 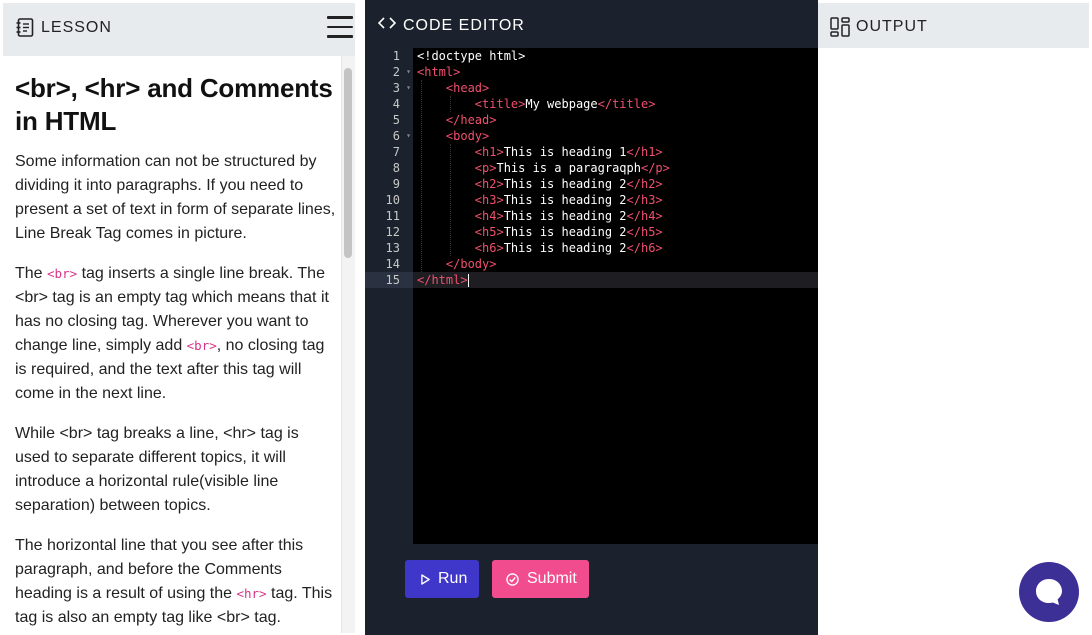 What do you see at coordinates (543, 264) in the screenshot?
I see `code-line: </body>` at bounding box center [543, 264].